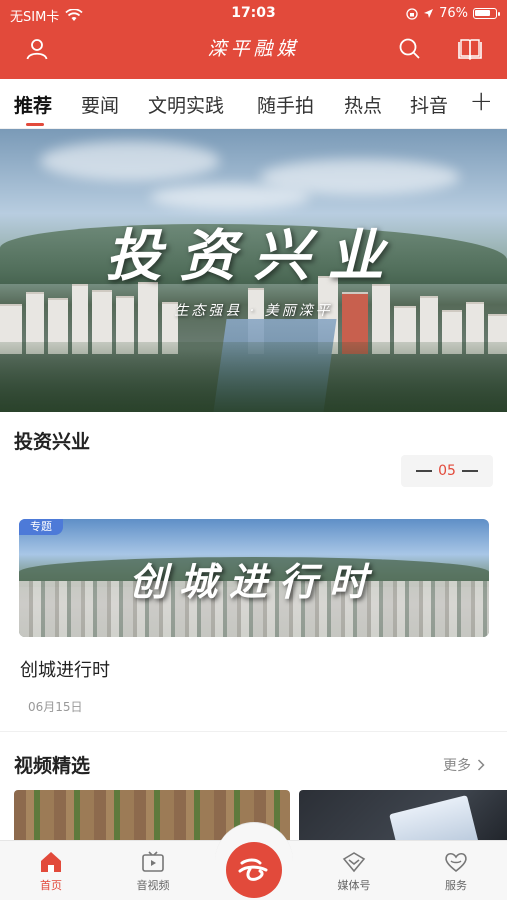 This screenshot has width=507, height=900. I want to click on battery-percent: 76%, so click(453, 13).